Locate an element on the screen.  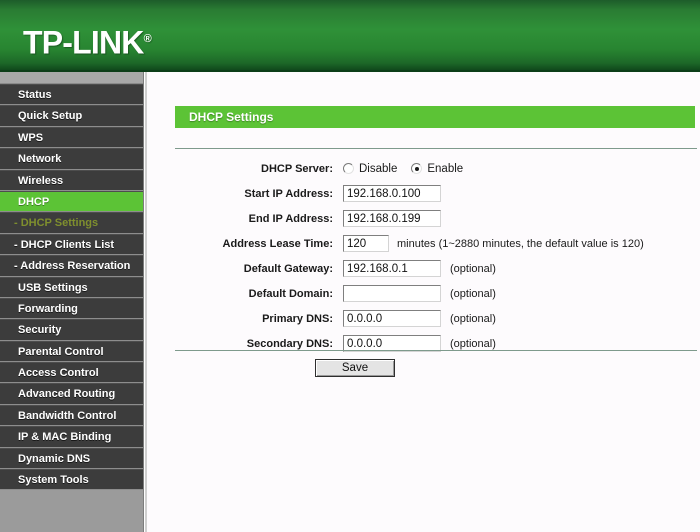
dhcp-disable-label: Disable is located at coordinates (378, 168).